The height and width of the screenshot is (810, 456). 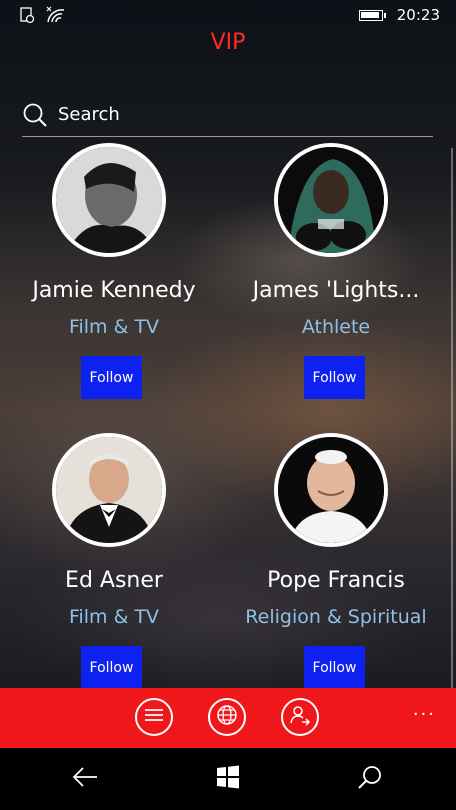 I want to click on globe-button, so click(x=227, y=717).